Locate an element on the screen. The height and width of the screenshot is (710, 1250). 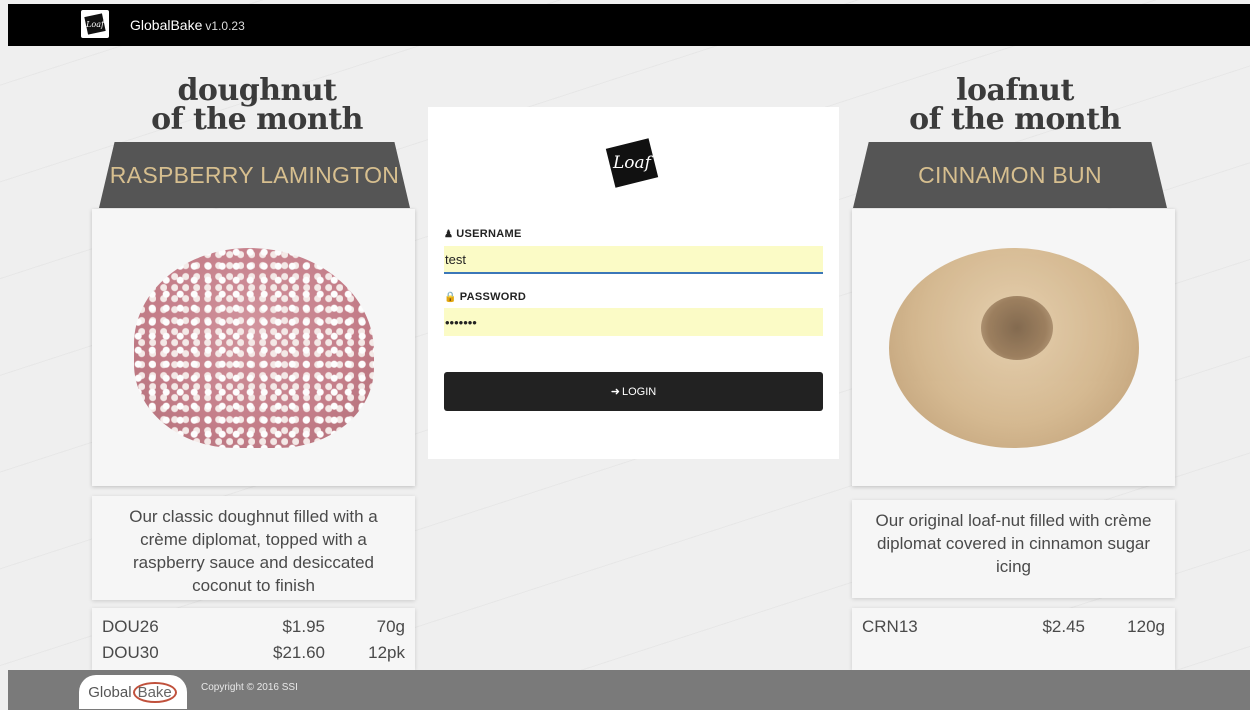
top-navbar: Loaf GlobalBake v1.0.23 is located at coordinates (629, 25).